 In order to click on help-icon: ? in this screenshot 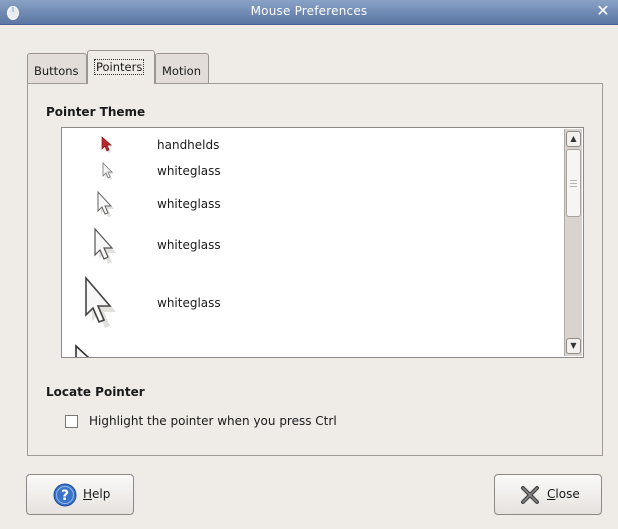, I will do `click(65, 495)`.